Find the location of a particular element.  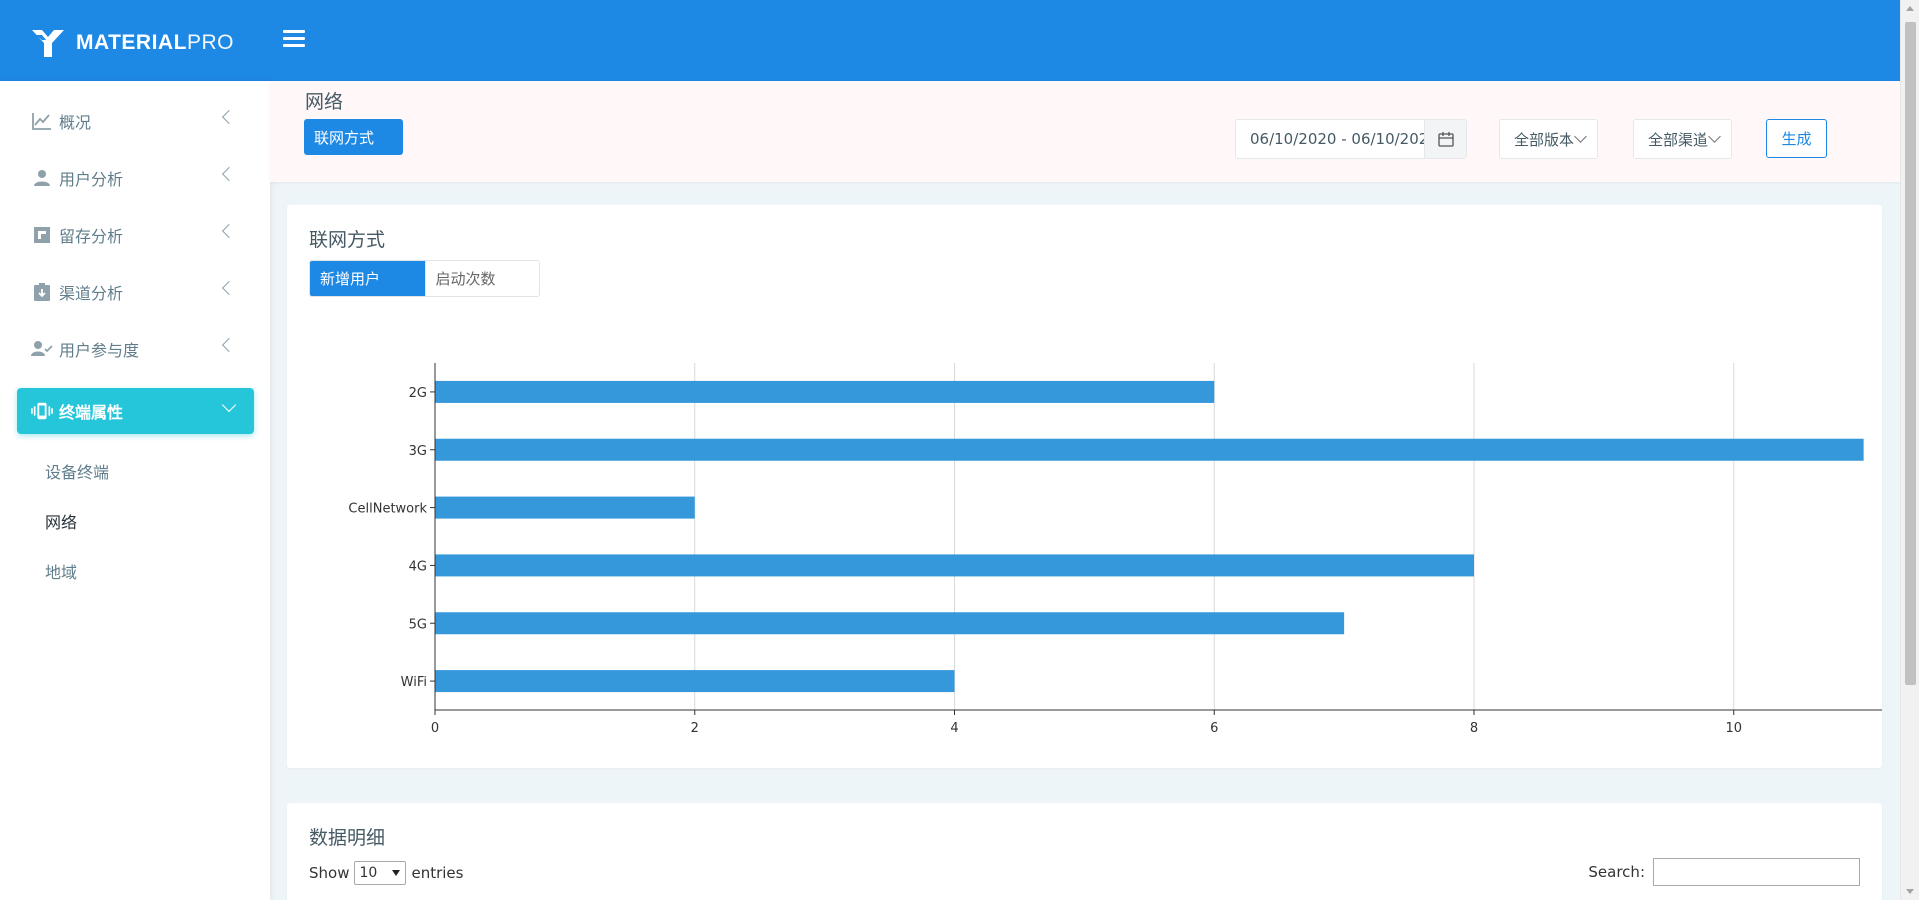

retention-icon is located at coordinates (42, 235).